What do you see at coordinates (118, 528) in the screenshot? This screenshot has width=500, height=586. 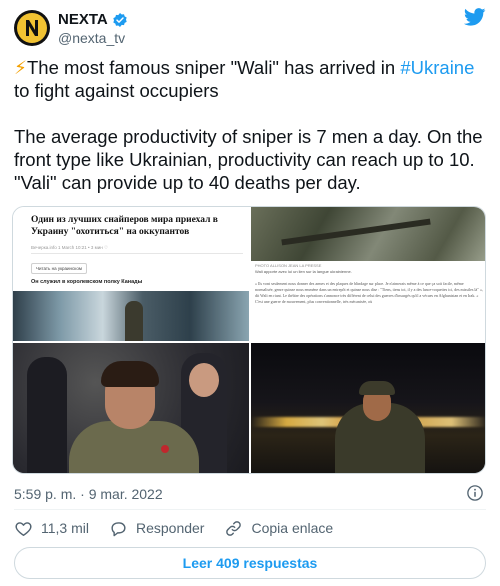 I see `speech-bubble-icon` at bounding box center [118, 528].